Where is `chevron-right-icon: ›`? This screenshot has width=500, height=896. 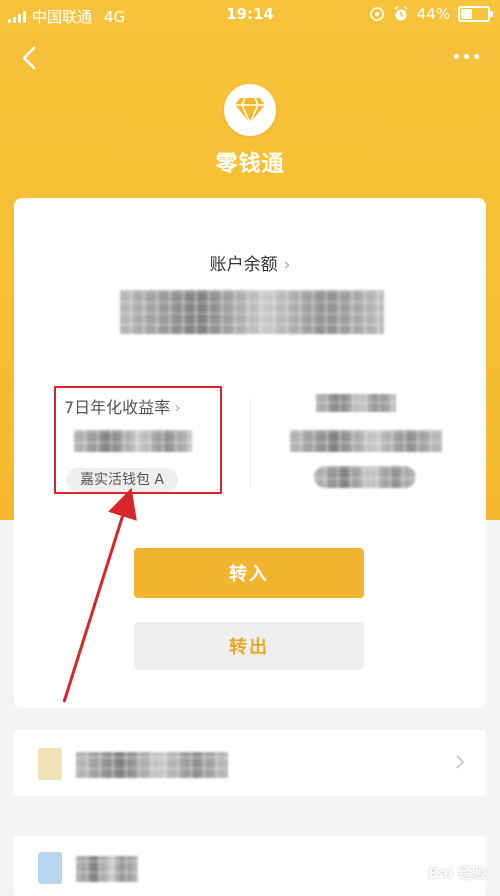 chevron-right-icon: › is located at coordinates (287, 265).